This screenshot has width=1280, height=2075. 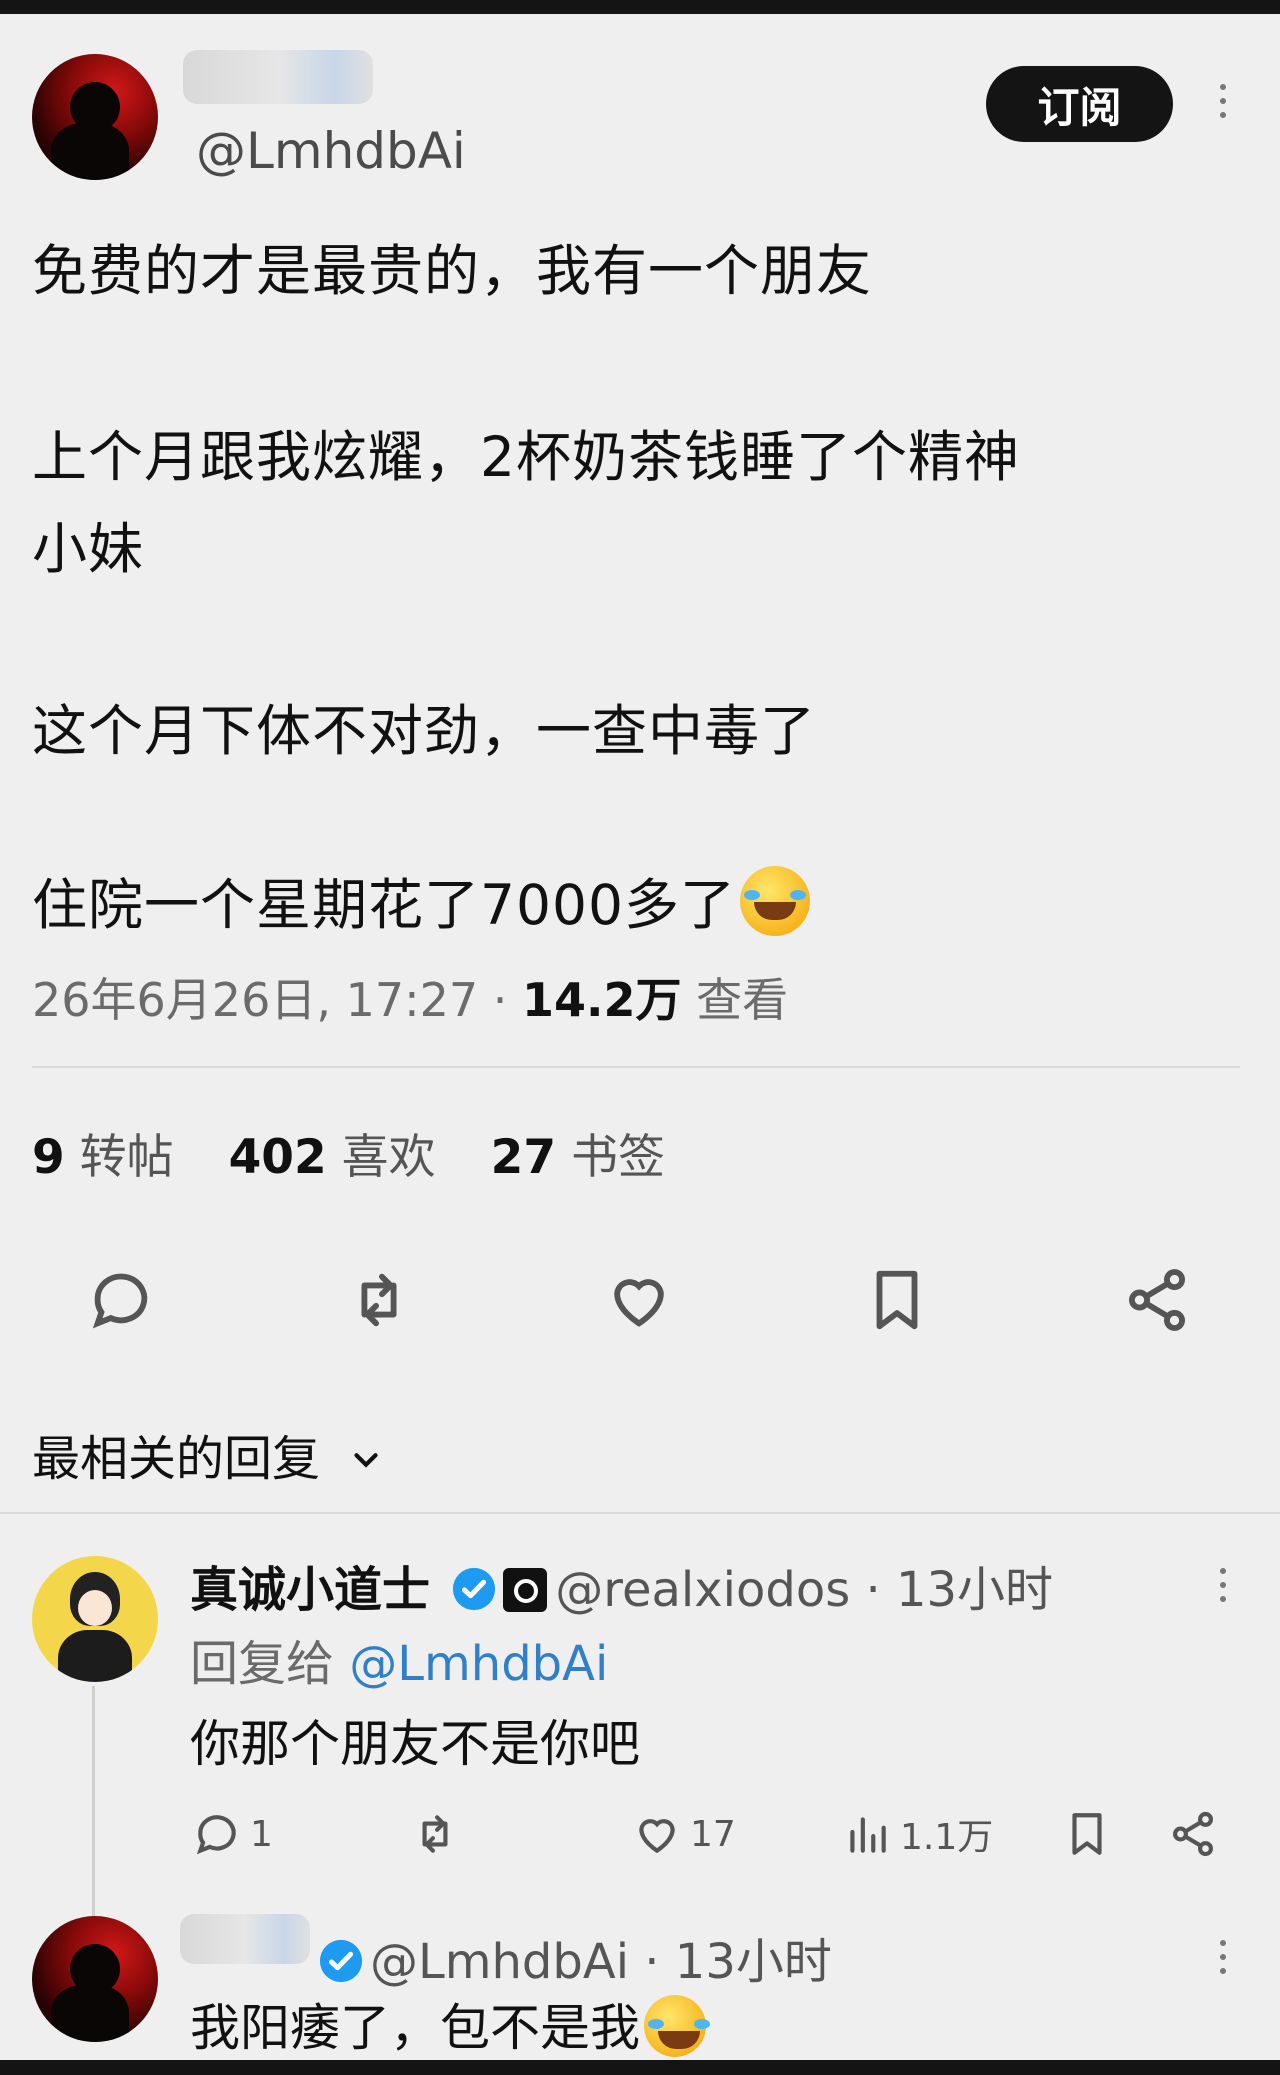 I want to click on reply-text: 你那个朋友不是你吧, so click(x=415, y=1744).